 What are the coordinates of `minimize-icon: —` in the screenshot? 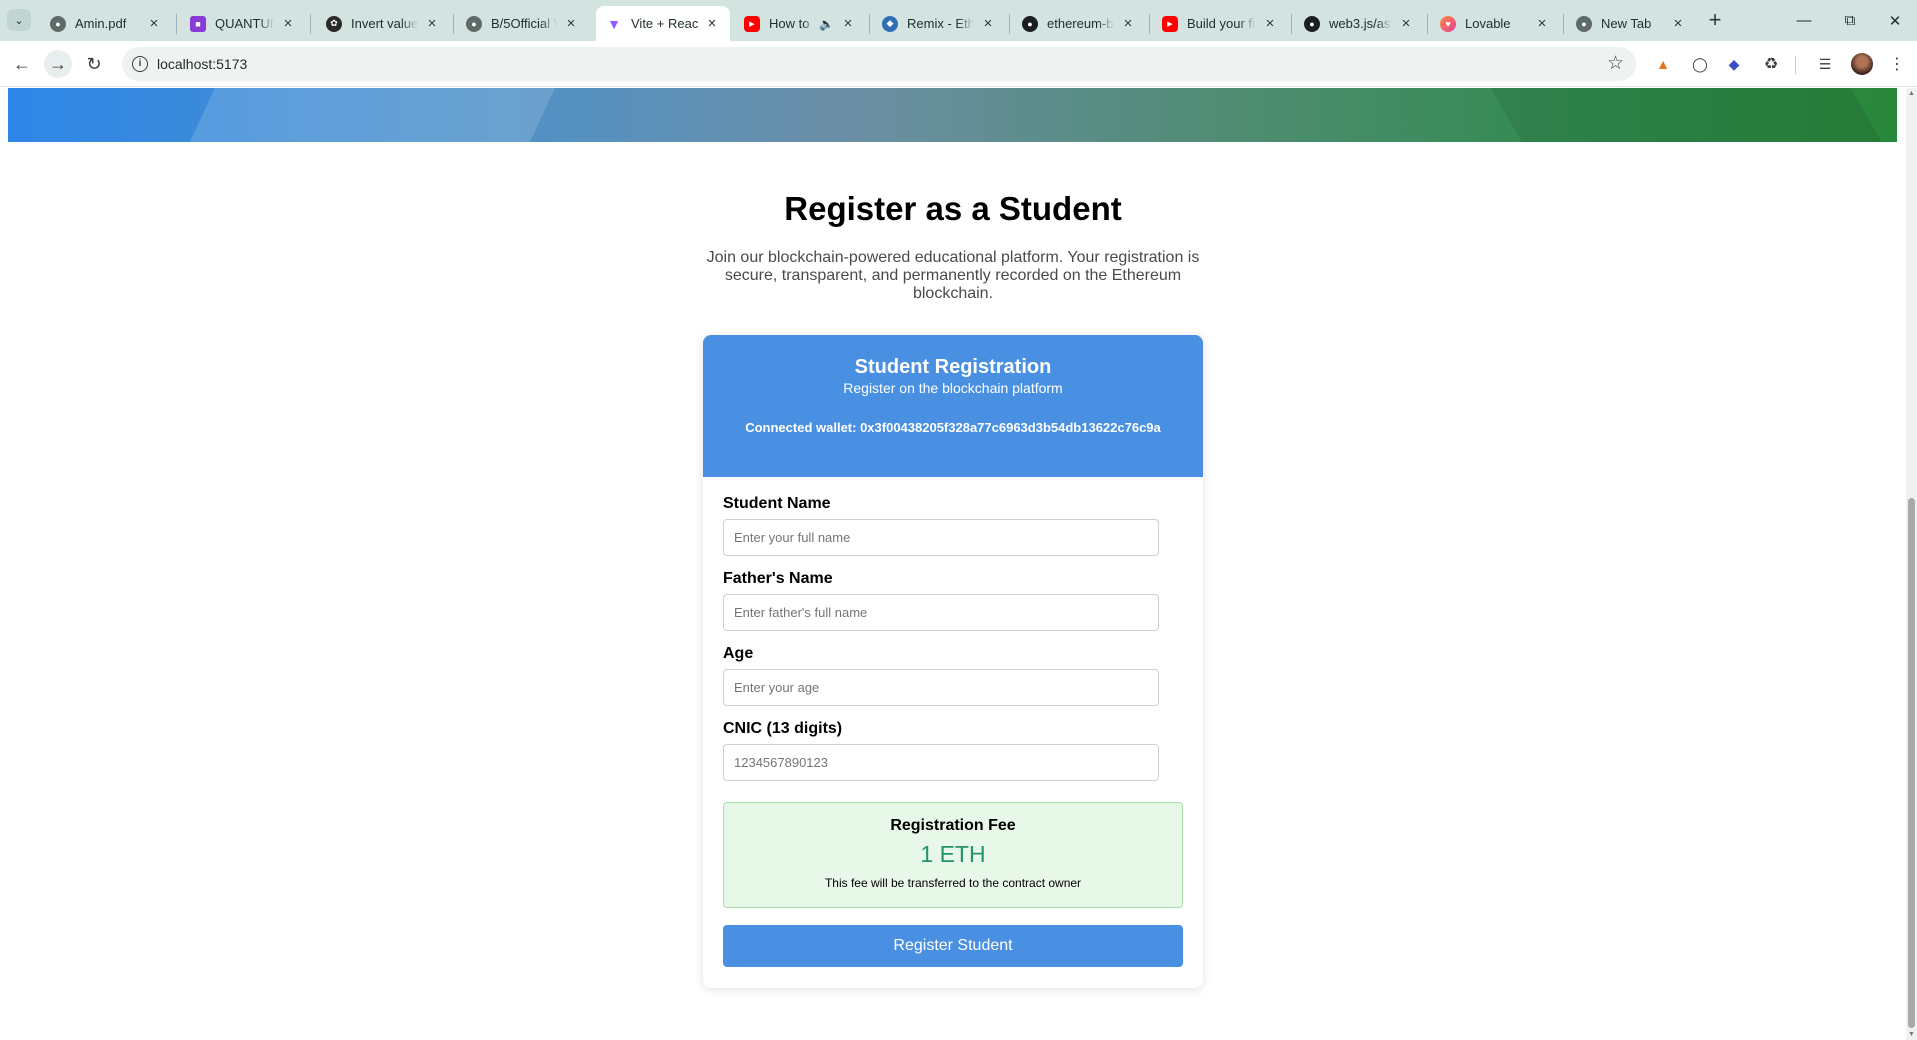 It's located at (1804, 20).